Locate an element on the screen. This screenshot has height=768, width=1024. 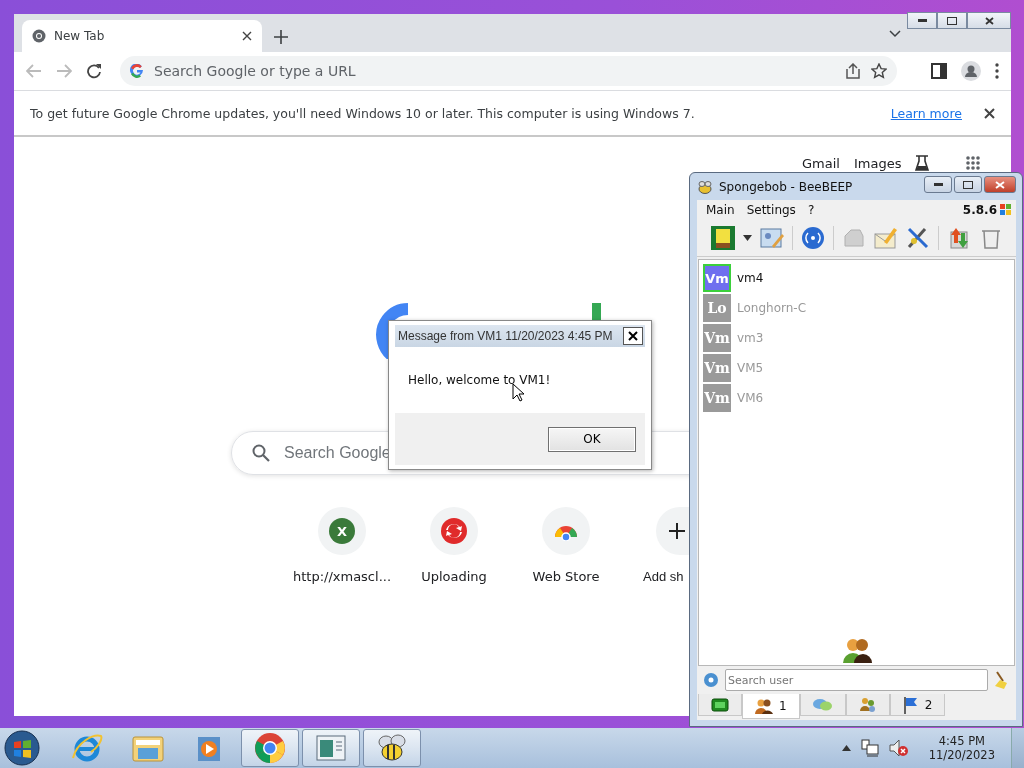
version-label: 5.8.6 is located at coordinates (979, 210).